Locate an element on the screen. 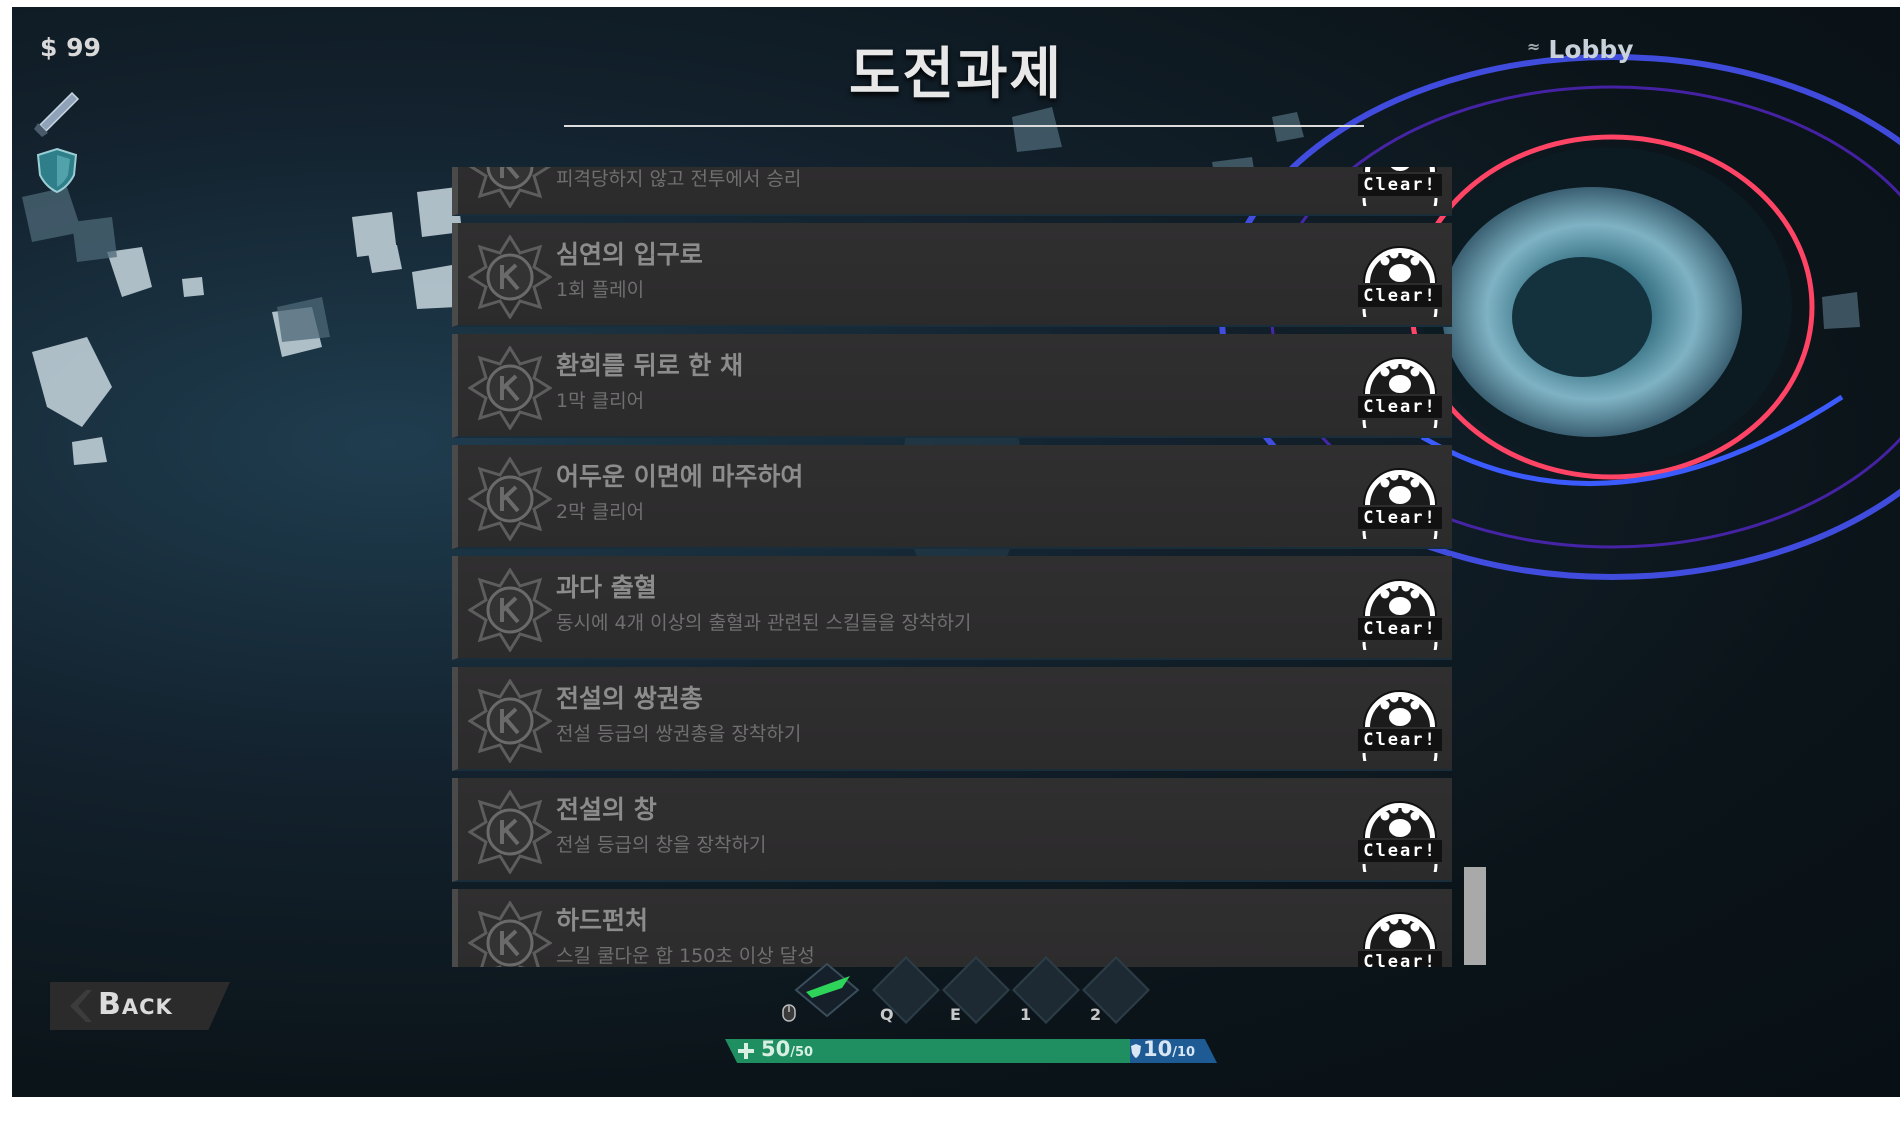 The height and width of the screenshot is (1126, 1900). achievement-row: 피격당하지 않고 전투에서 승리 Clear! is located at coordinates (952, 191).